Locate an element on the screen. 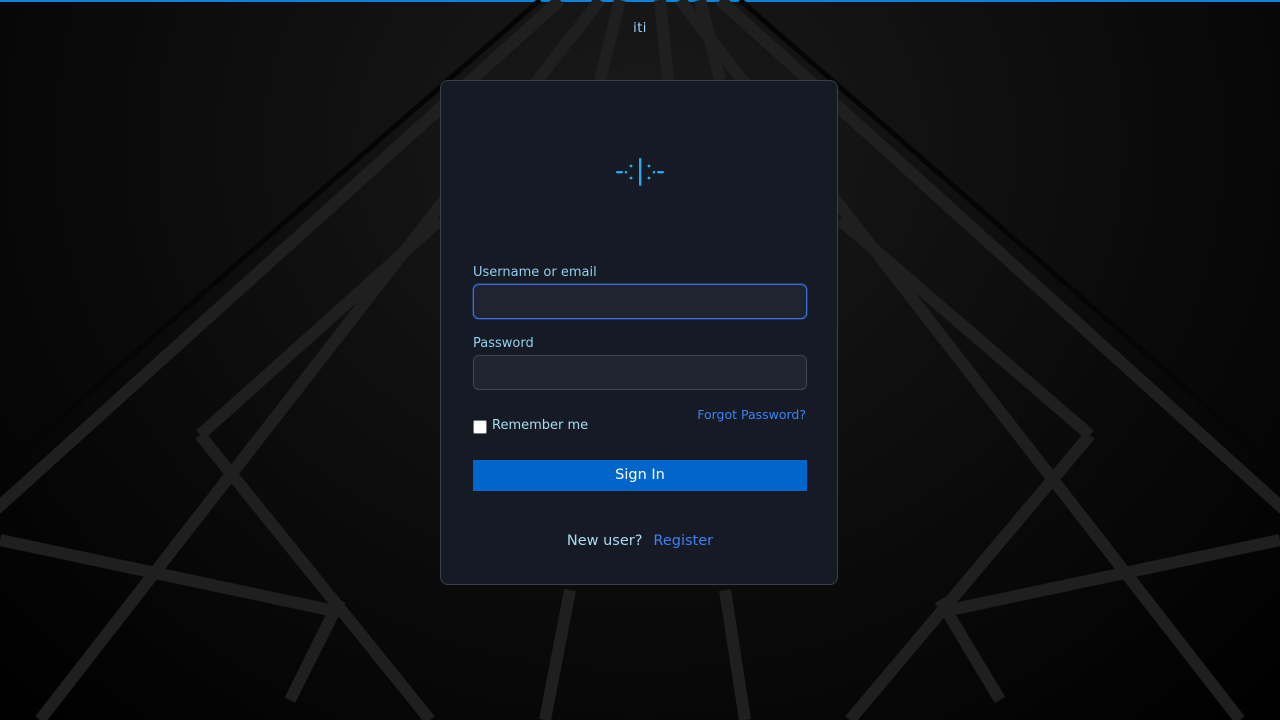 The height and width of the screenshot is (720, 1280). username-label: Username or email is located at coordinates (535, 272).